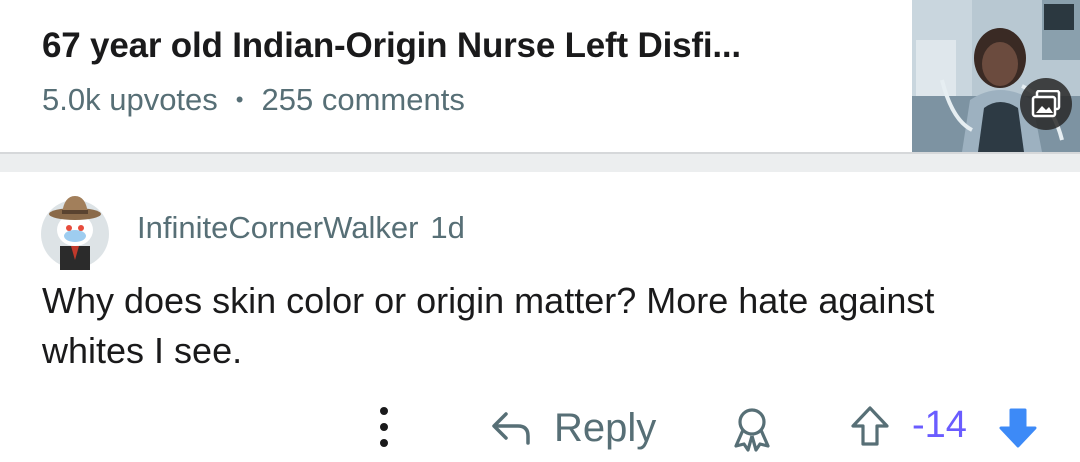  I want to click on vertical-dots-icon, so click(384, 427).